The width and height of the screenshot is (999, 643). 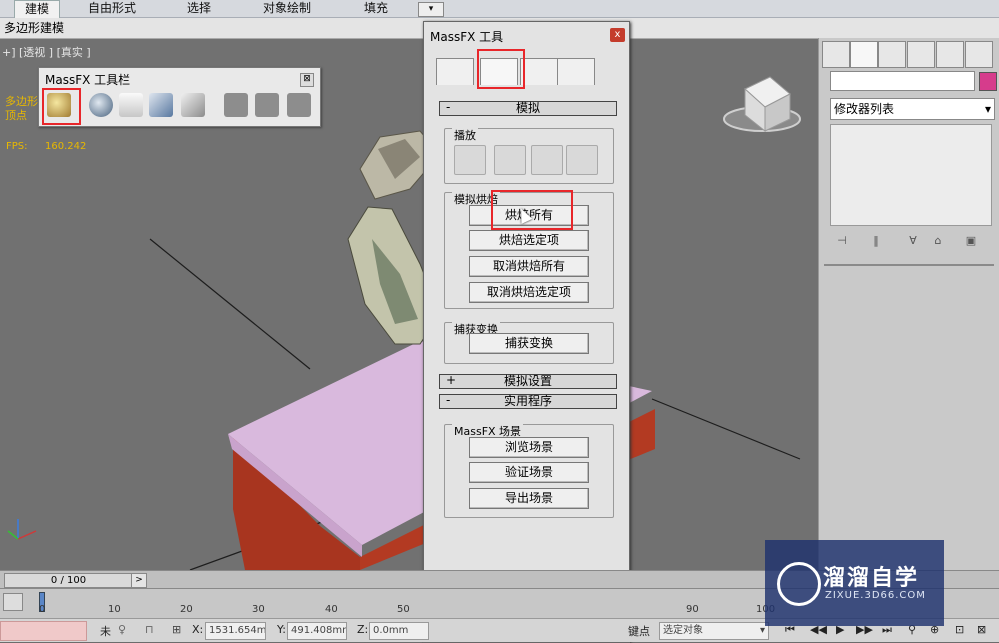 I want to click on tick-label: 50, so click(x=403, y=609).